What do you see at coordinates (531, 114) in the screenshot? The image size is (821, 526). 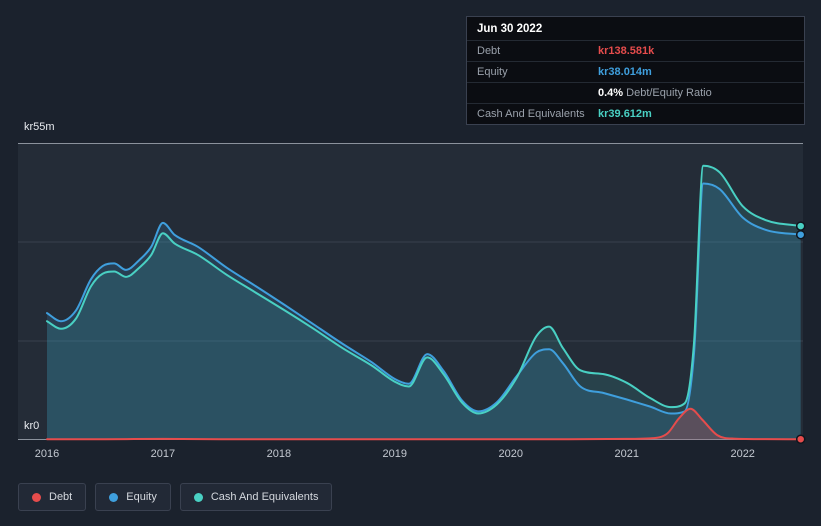 I see `tooltip-cash-label: Cash And Equivalents` at bounding box center [531, 114].